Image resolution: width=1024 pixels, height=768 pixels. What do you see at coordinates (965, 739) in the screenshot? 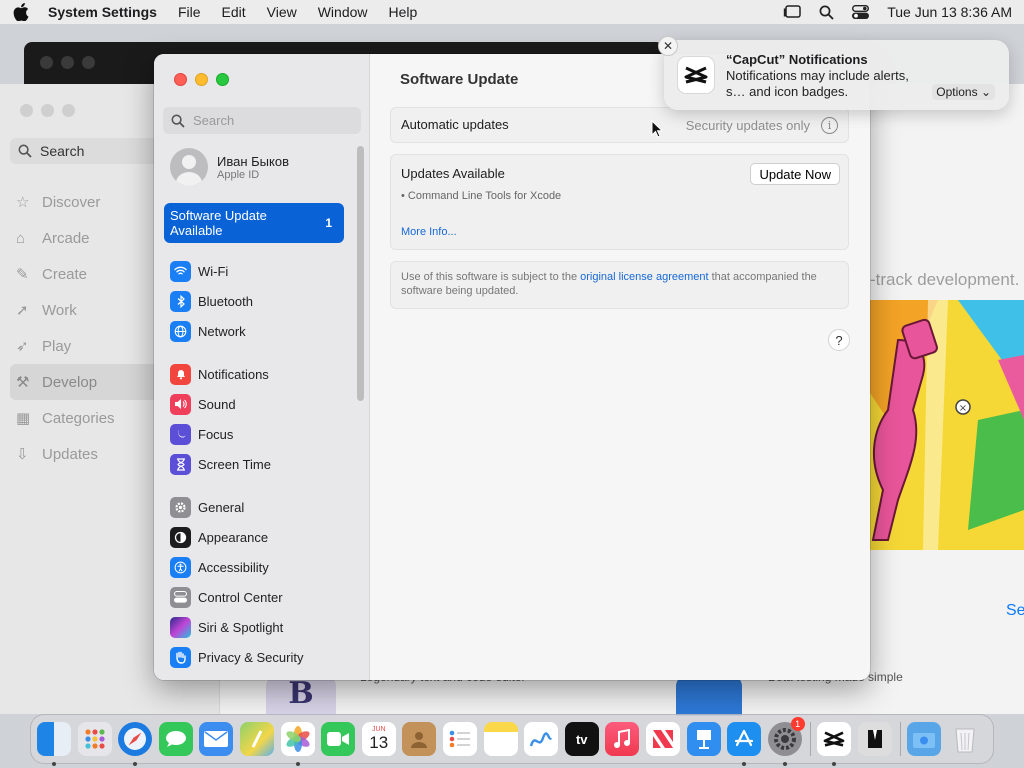
I see `trash-icon` at bounding box center [965, 739].